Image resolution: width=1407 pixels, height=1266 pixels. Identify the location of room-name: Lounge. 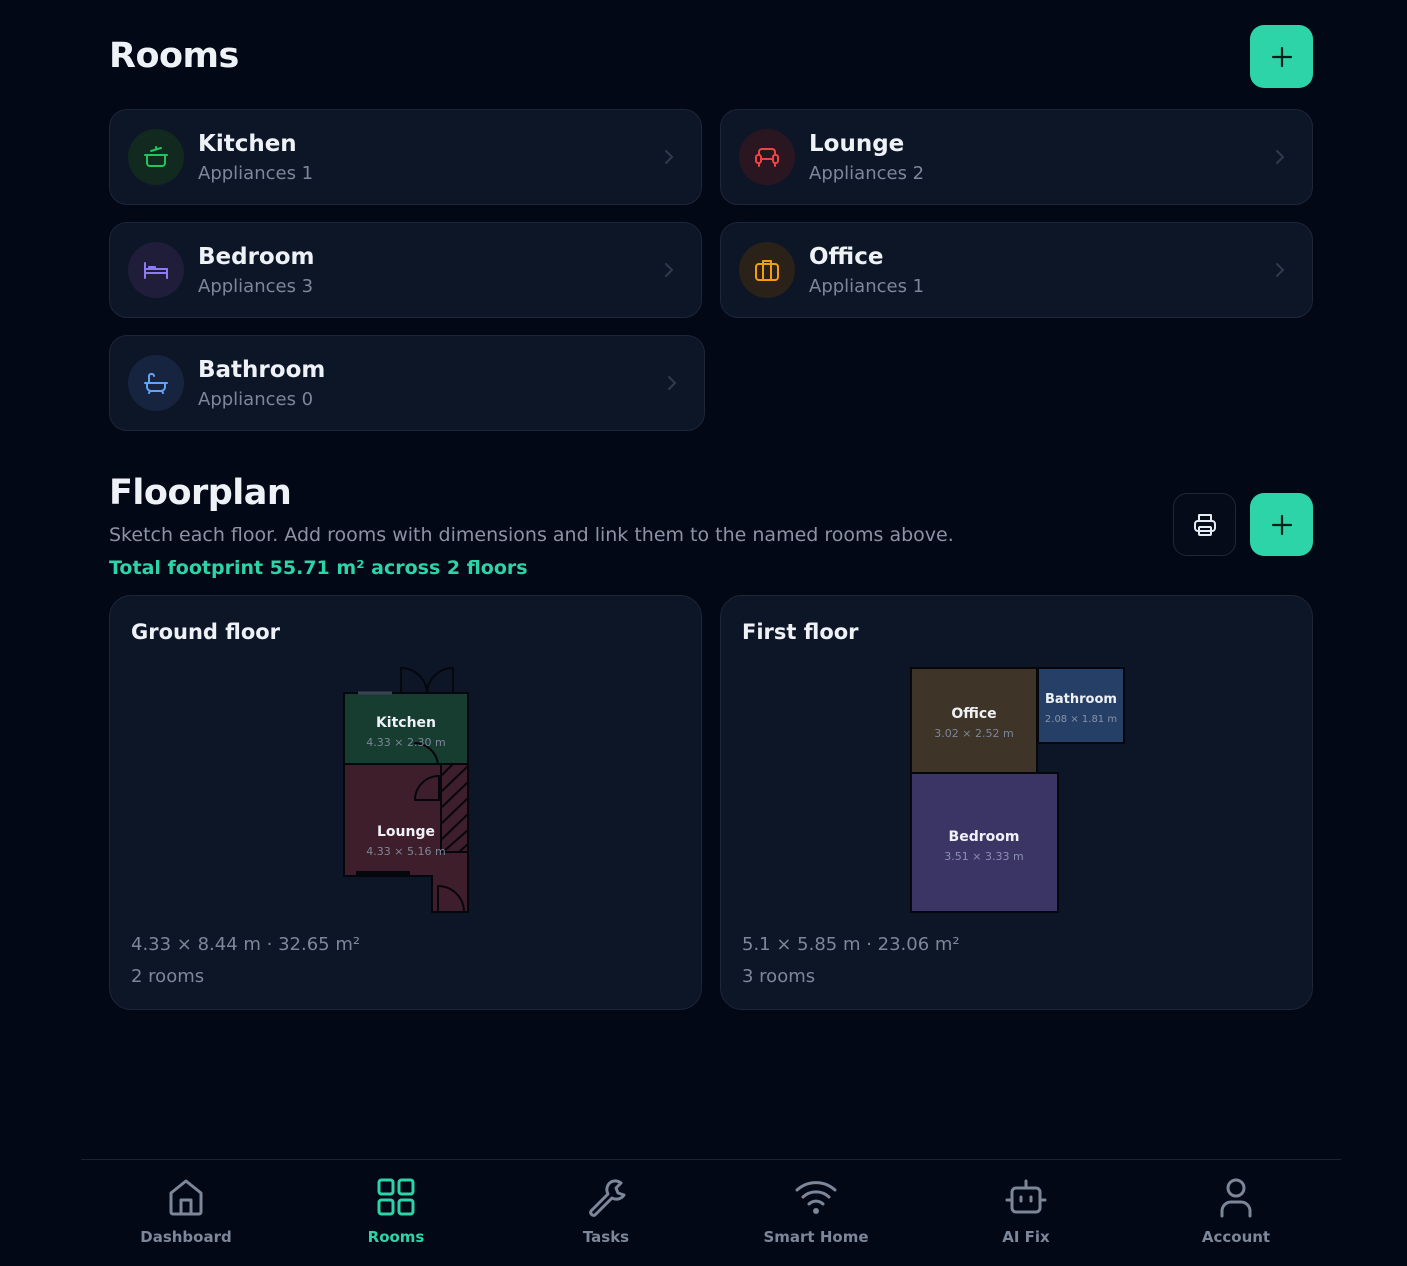
(857, 143).